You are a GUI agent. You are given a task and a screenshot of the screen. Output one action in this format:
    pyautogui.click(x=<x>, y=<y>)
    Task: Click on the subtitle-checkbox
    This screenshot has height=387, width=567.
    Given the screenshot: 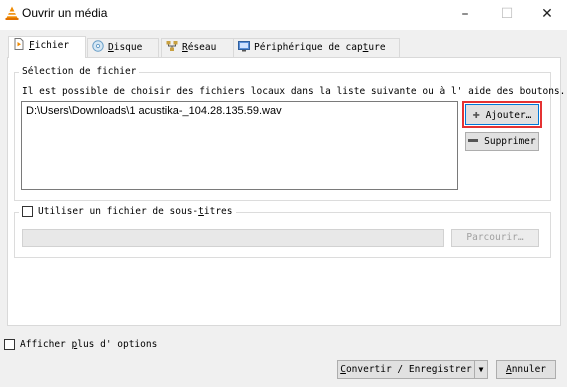 What is the action you would take?
    pyautogui.click(x=27, y=211)
    